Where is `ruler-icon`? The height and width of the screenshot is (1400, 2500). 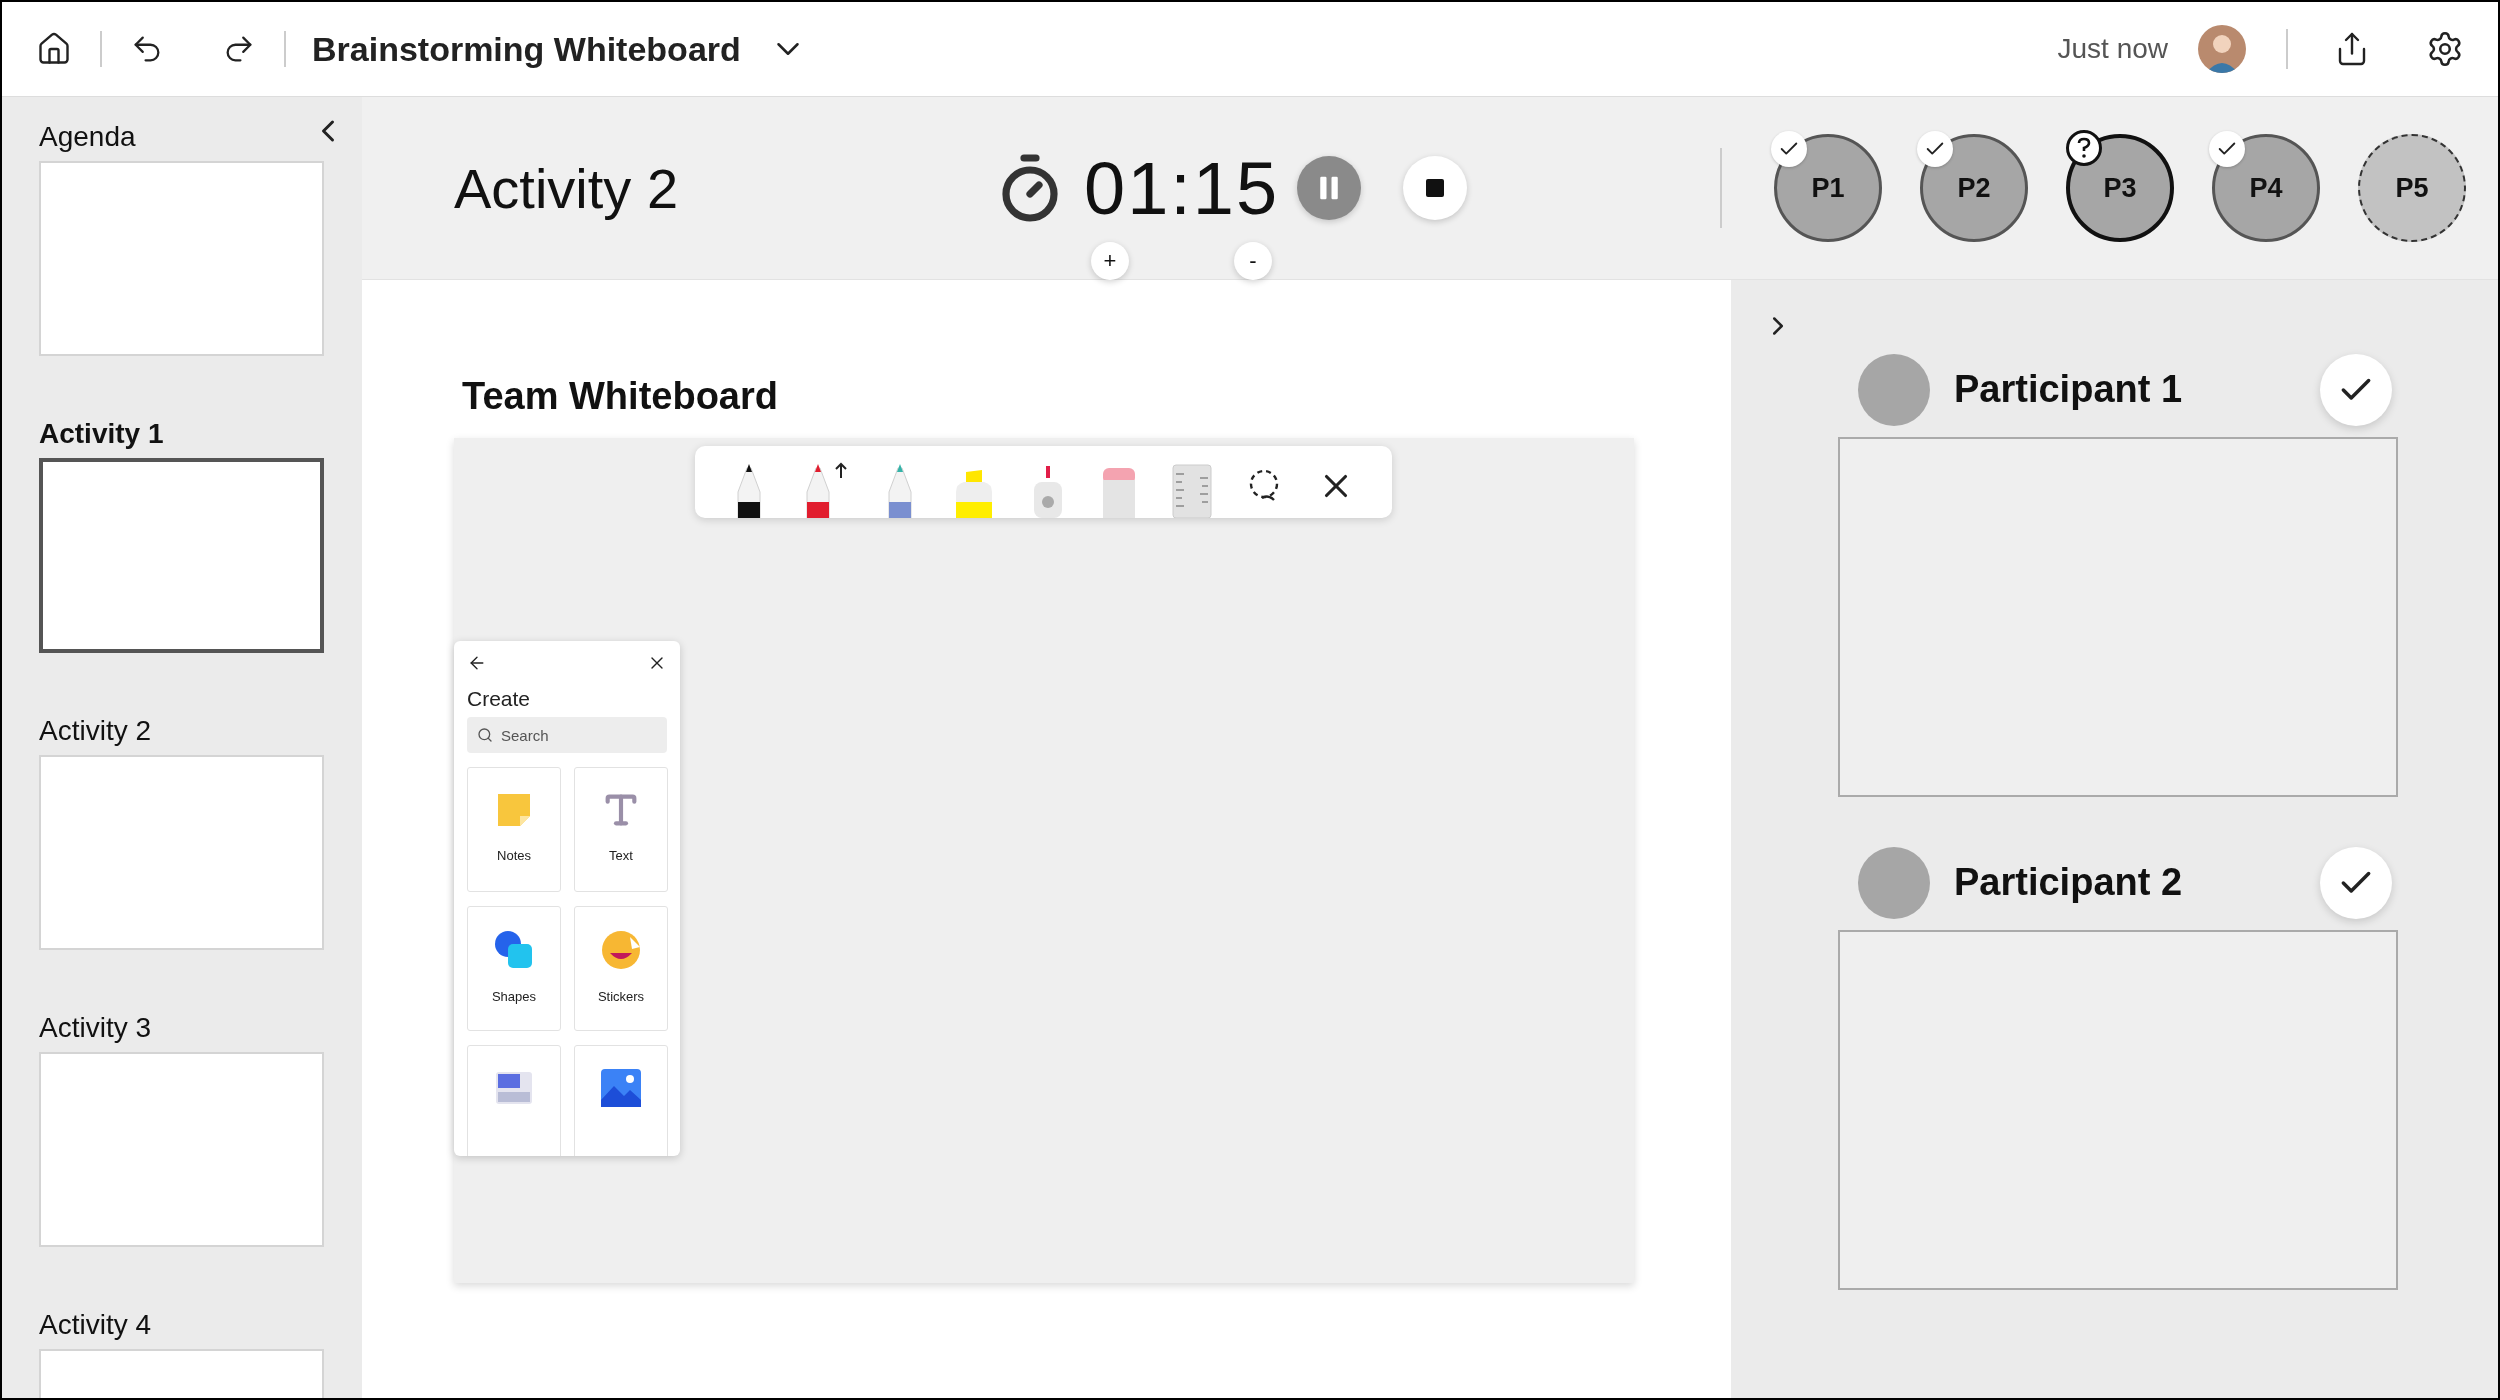 ruler-icon is located at coordinates (1191, 491).